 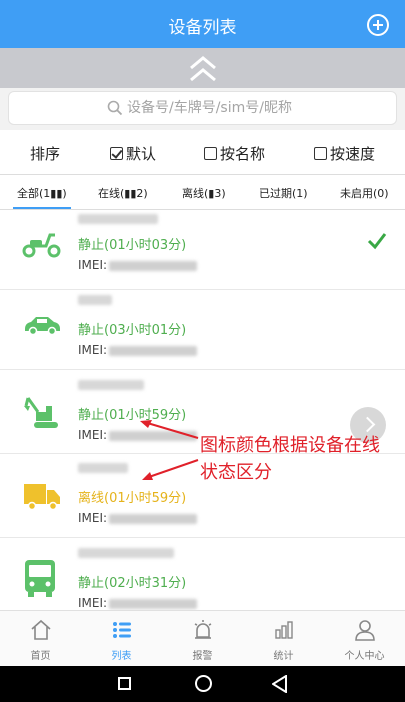 I want to click on tab-profile: 个人中心, so click(x=364, y=639).